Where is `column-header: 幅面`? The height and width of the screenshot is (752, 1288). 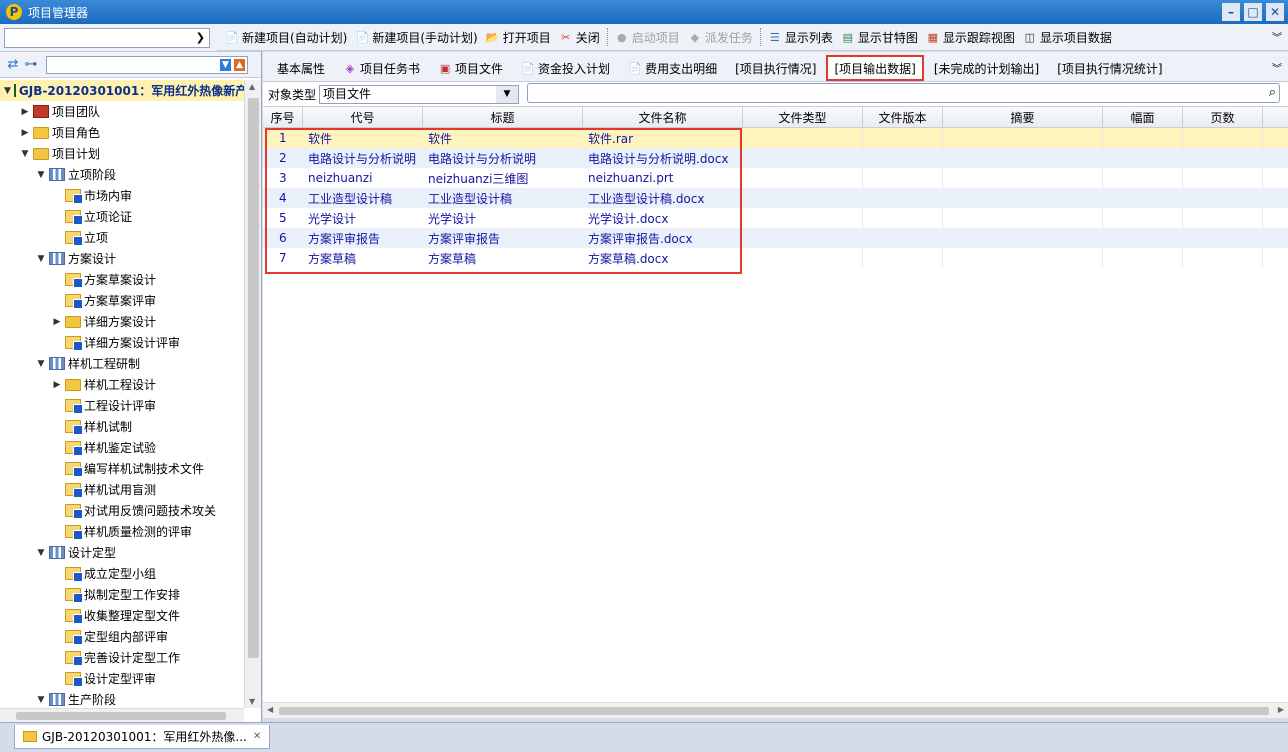
column-header: 幅面 is located at coordinates (1143, 117).